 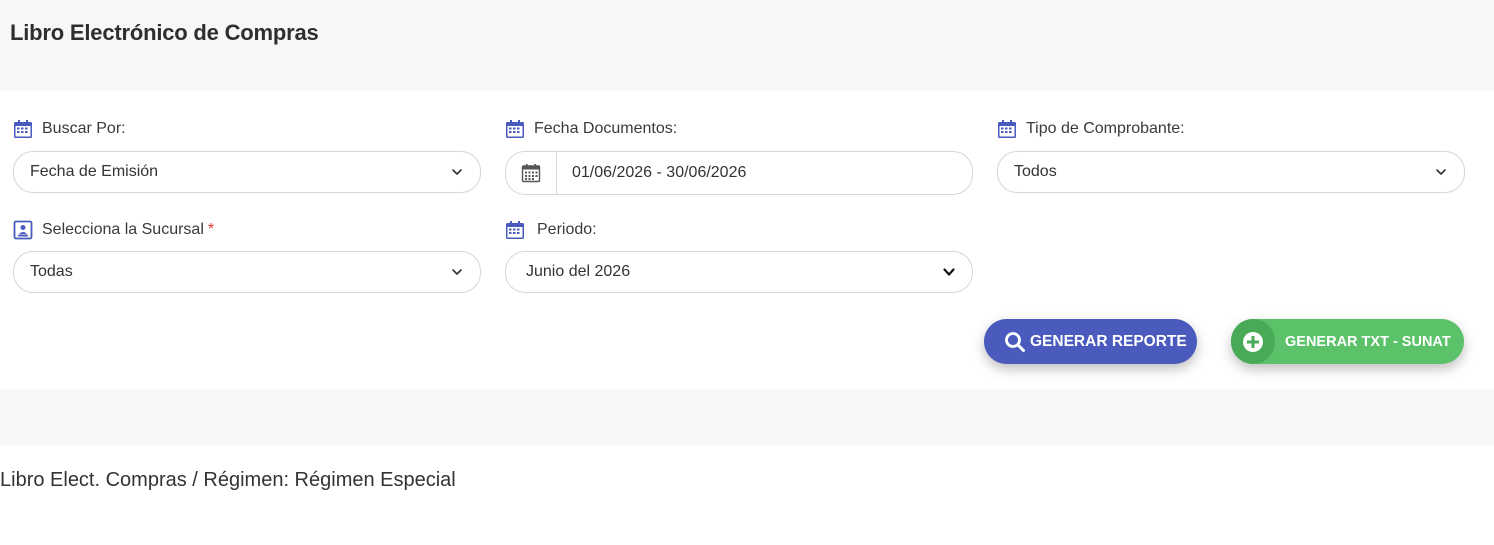 I want to click on required-asterisk: *, so click(x=211, y=229).